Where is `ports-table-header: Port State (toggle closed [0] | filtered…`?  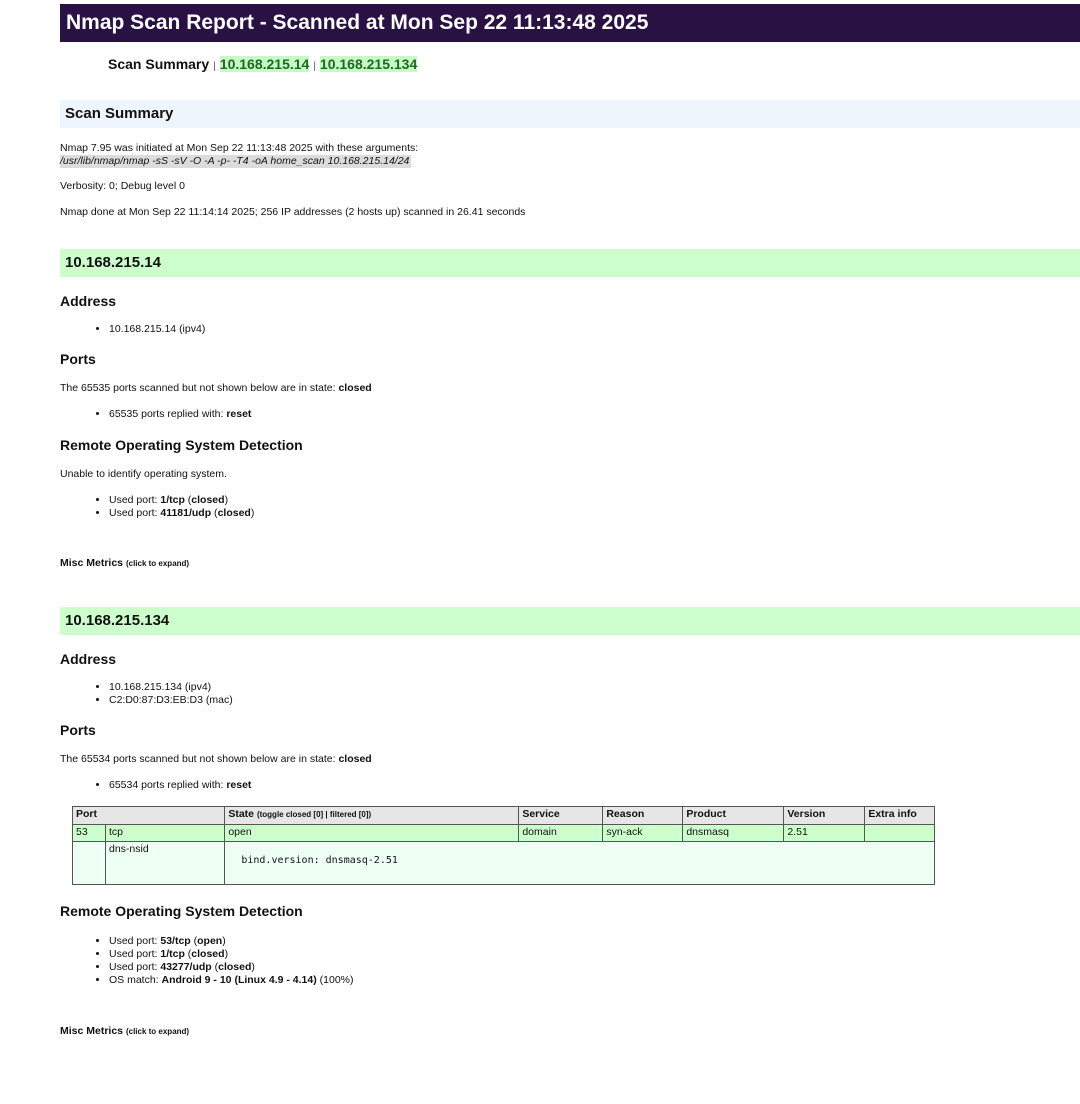
ports-table-header: Port State (toggle closed [0] | filtered… is located at coordinates (503, 815).